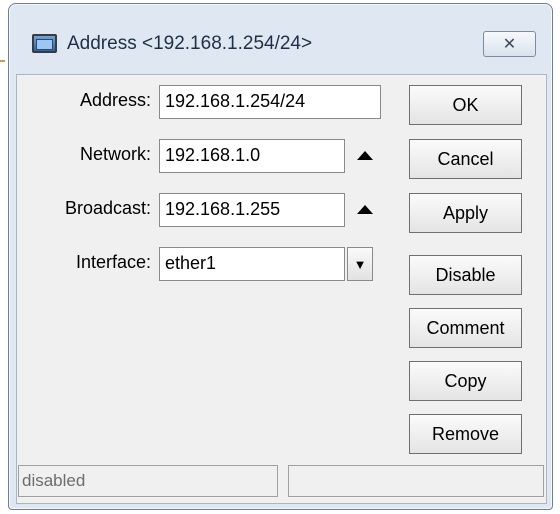 The image size is (560, 514). I want to click on cancel-button: Cancel, so click(465, 159).